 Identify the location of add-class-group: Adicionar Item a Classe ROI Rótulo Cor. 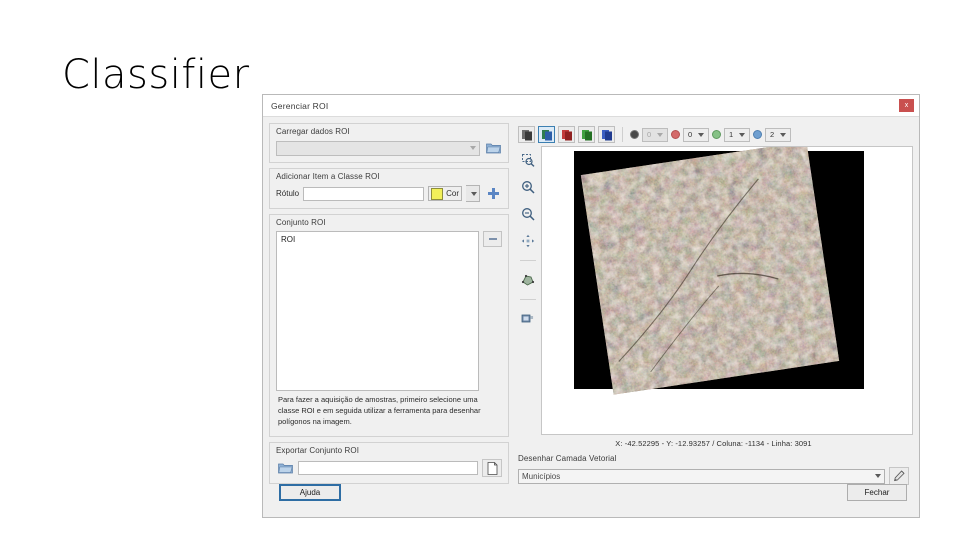
(389, 188).